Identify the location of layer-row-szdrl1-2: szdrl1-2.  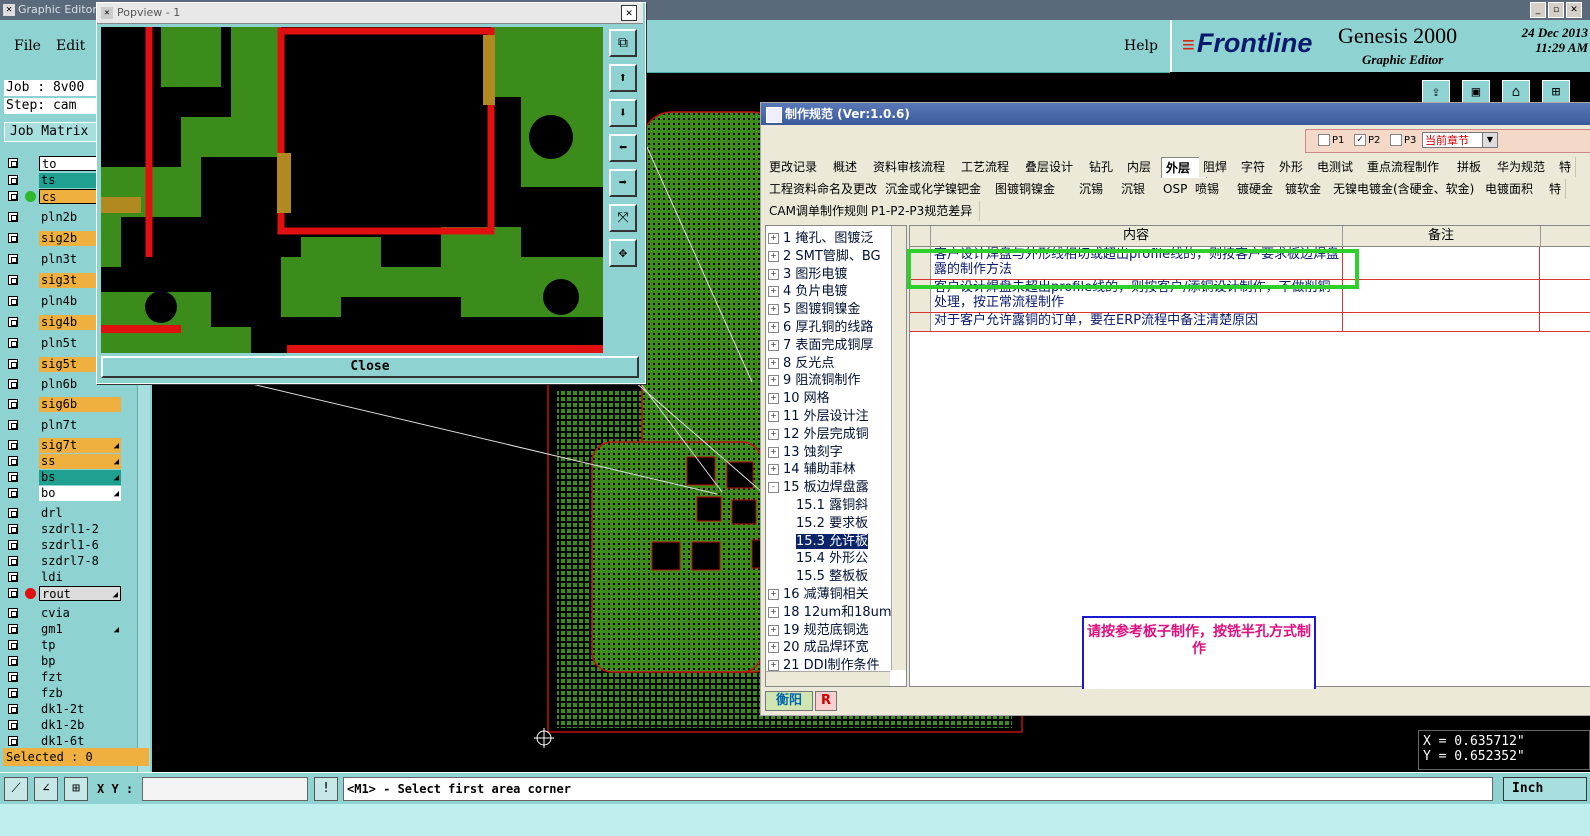
(64, 529).